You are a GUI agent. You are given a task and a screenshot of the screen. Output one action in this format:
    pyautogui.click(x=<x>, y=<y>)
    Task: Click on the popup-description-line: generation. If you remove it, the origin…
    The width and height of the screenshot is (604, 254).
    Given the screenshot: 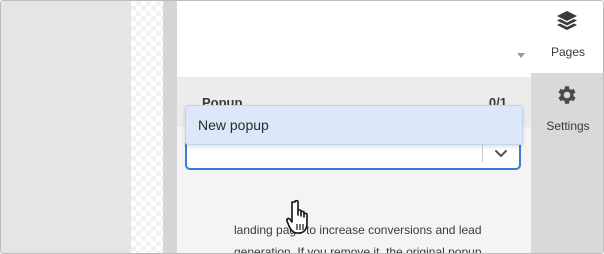 What is the action you would take?
    pyautogui.click(x=358, y=249)
    